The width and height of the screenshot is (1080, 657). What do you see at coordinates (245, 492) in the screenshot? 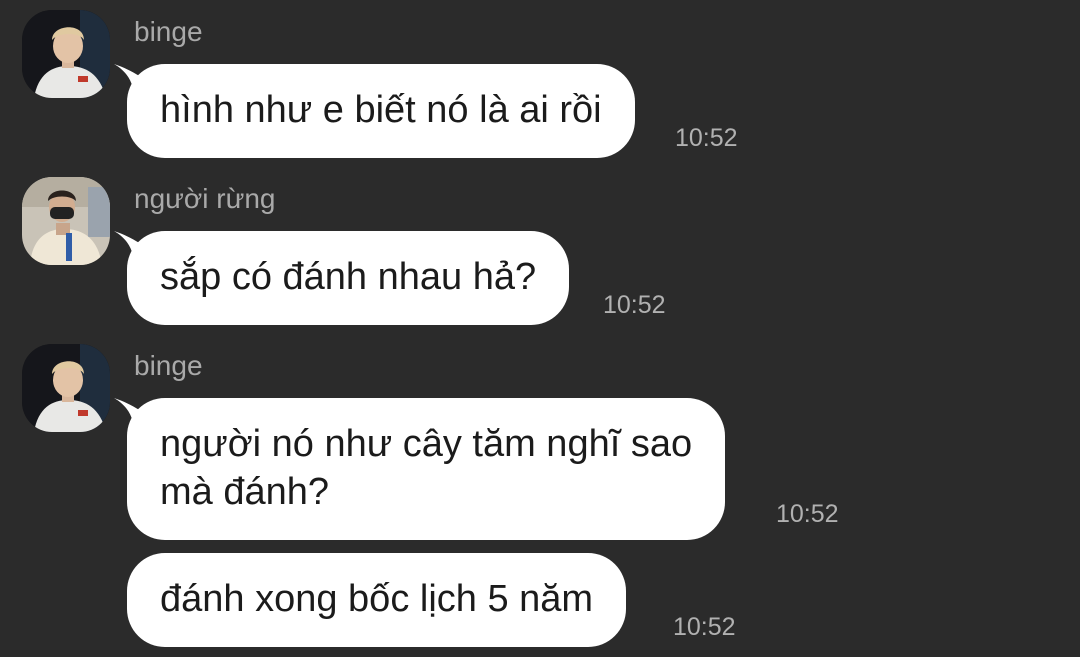
I see `message-text-line: mà đánh?` at bounding box center [245, 492].